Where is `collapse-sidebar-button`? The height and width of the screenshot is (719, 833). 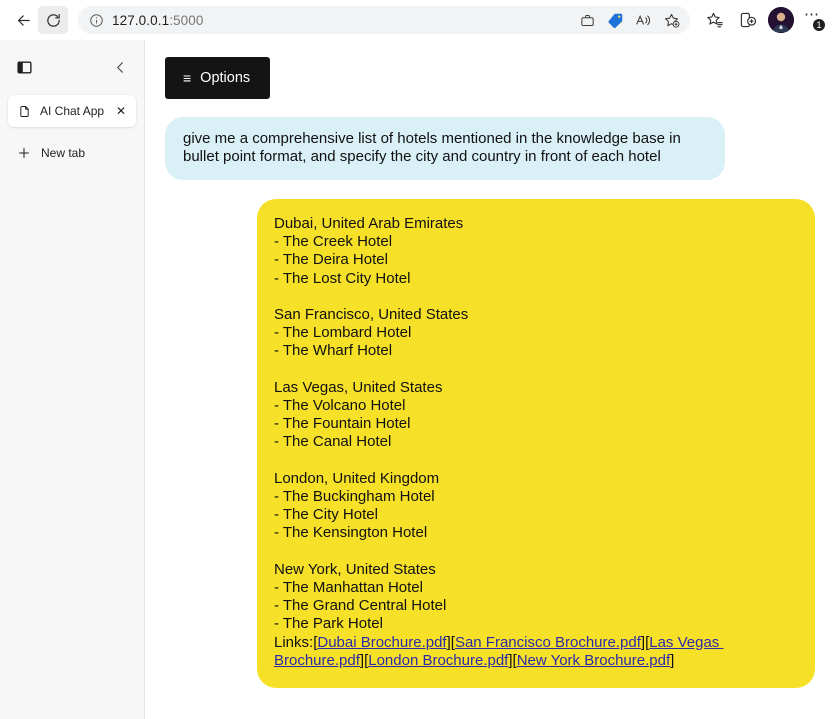
collapse-sidebar-button is located at coordinates (120, 67).